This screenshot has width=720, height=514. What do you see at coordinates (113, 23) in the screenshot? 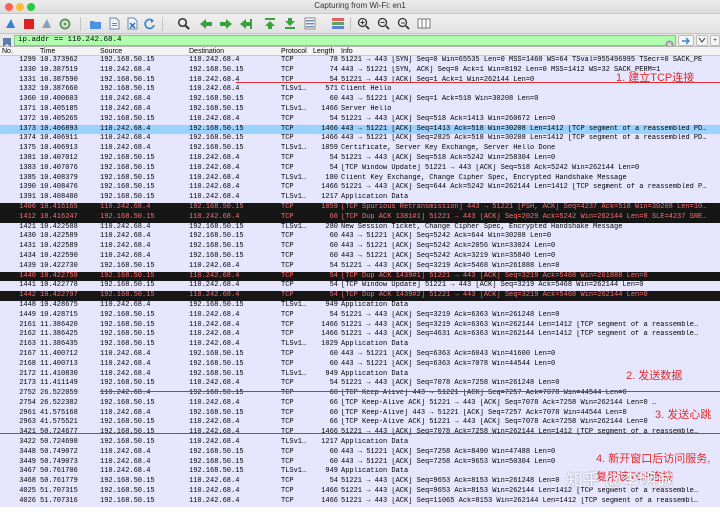
I see `save-file-icon` at bounding box center [113, 23].